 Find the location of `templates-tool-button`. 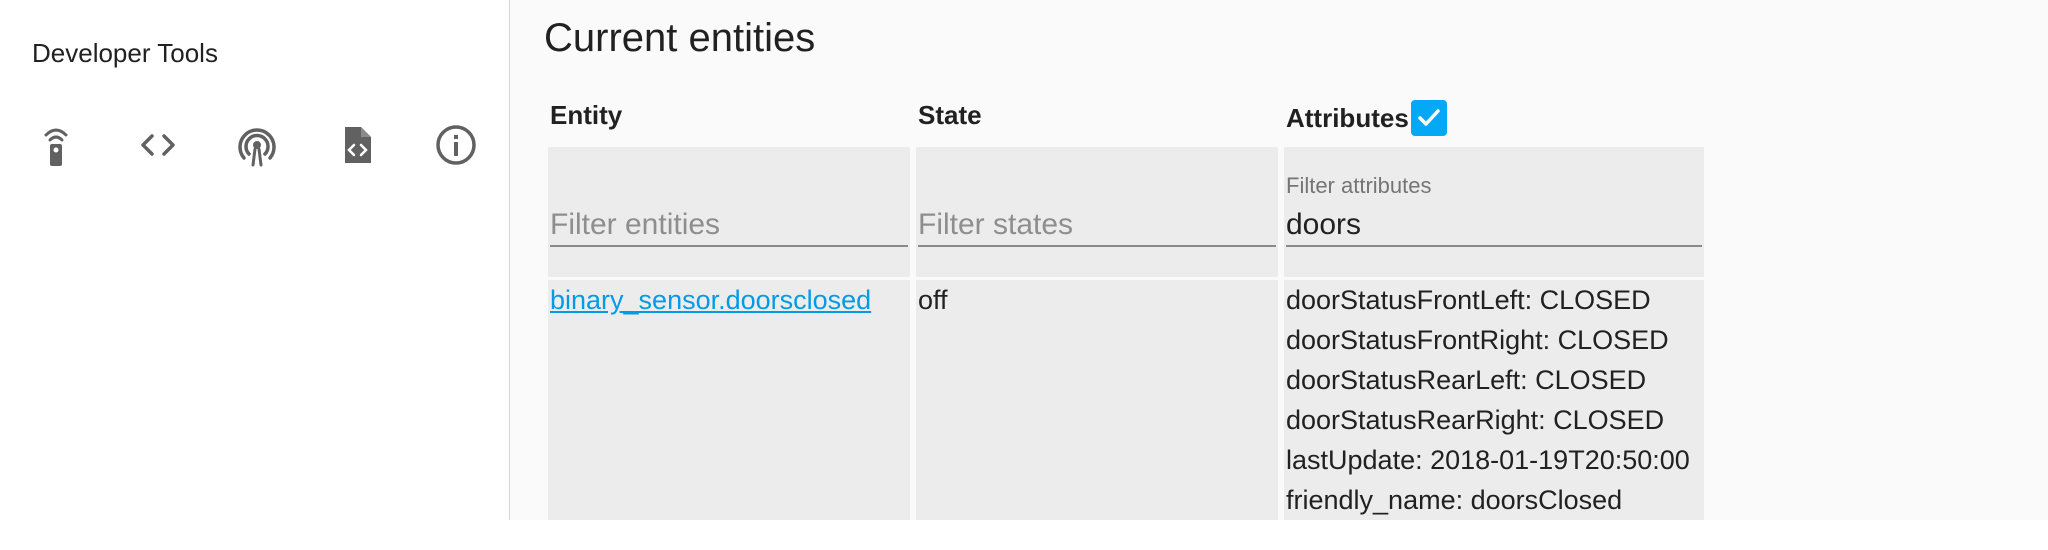

templates-tool-button is located at coordinates (158, 145).